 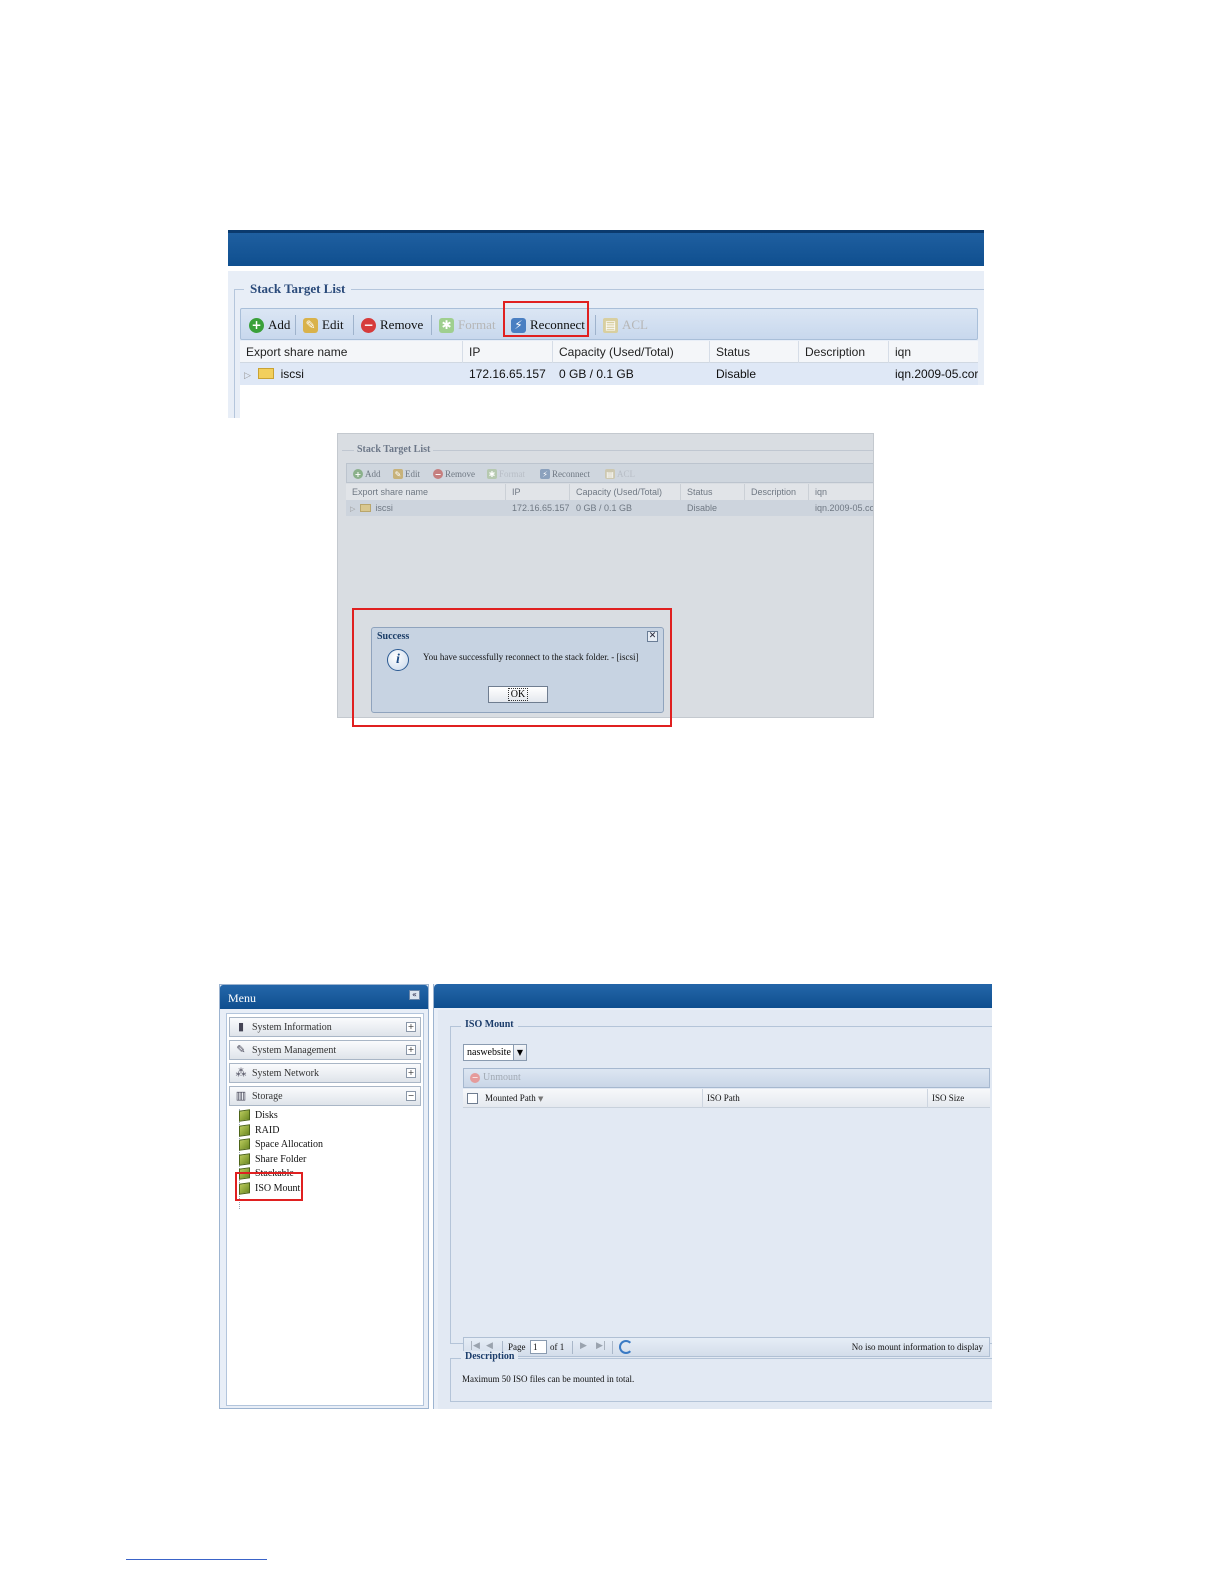 I want to click on share-name: iscsi, so click(x=384, y=508).